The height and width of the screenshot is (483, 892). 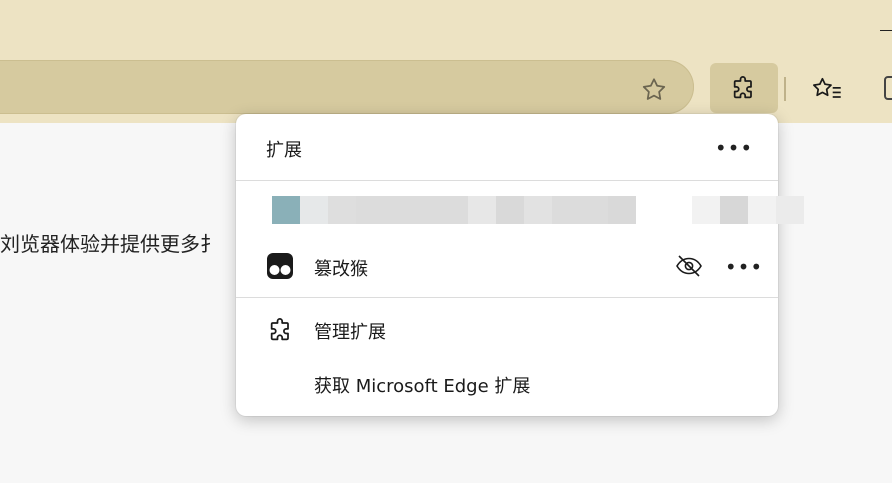 I want to click on tampermonkey-icon, so click(x=280, y=266).